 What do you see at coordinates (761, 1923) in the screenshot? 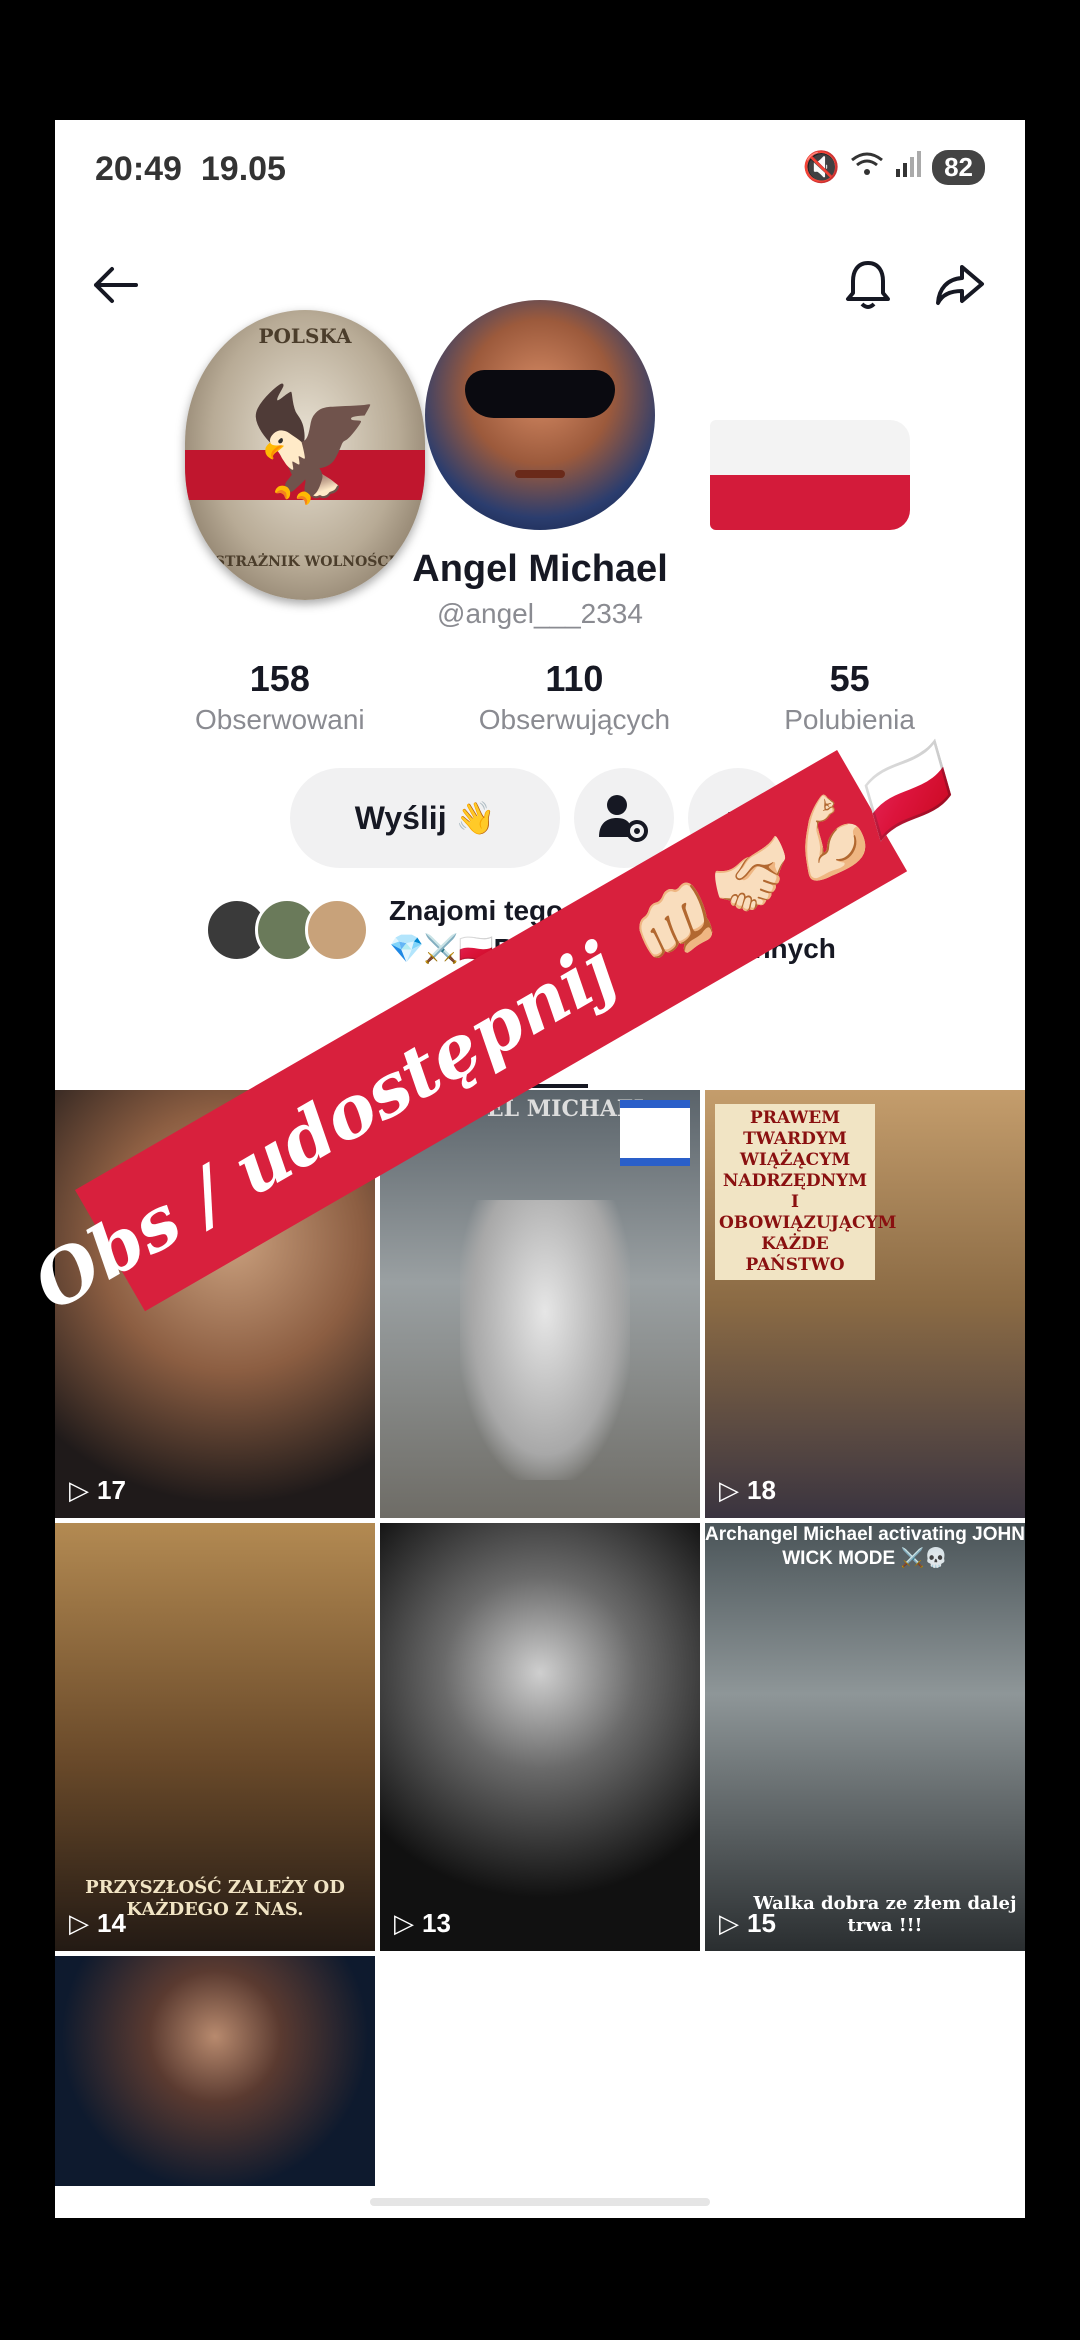
I see `view-count-value: 15` at bounding box center [761, 1923].